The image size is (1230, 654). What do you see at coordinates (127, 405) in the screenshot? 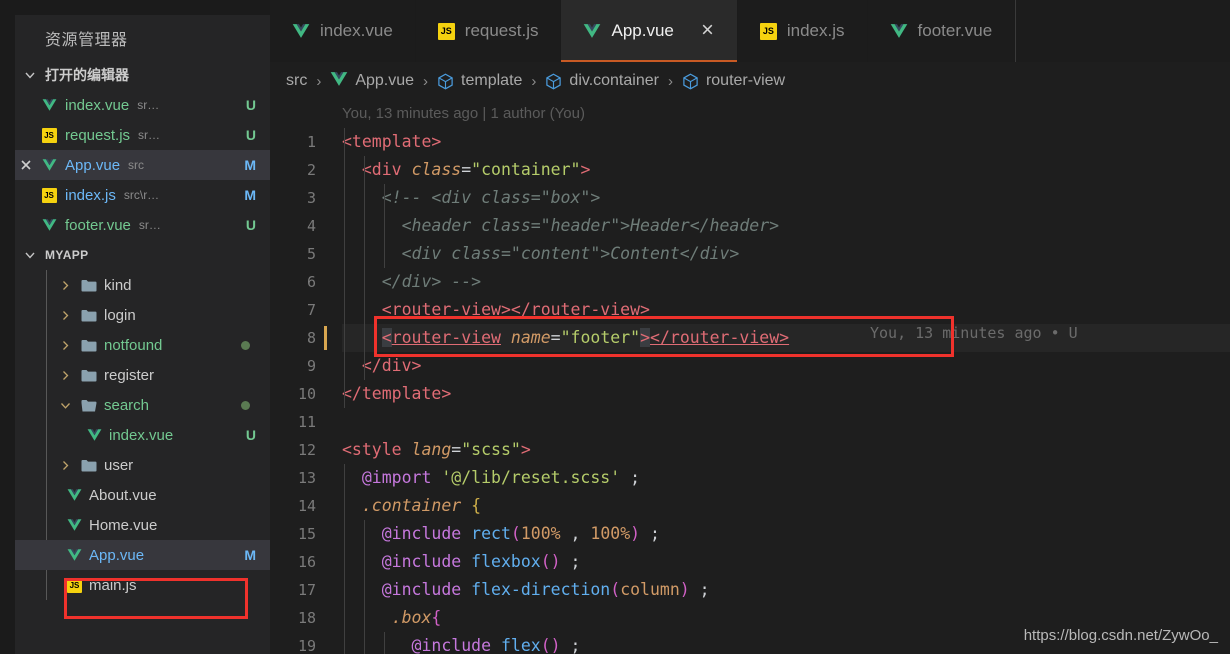
I see `tree-item-label: search` at bounding box center [127, 405].